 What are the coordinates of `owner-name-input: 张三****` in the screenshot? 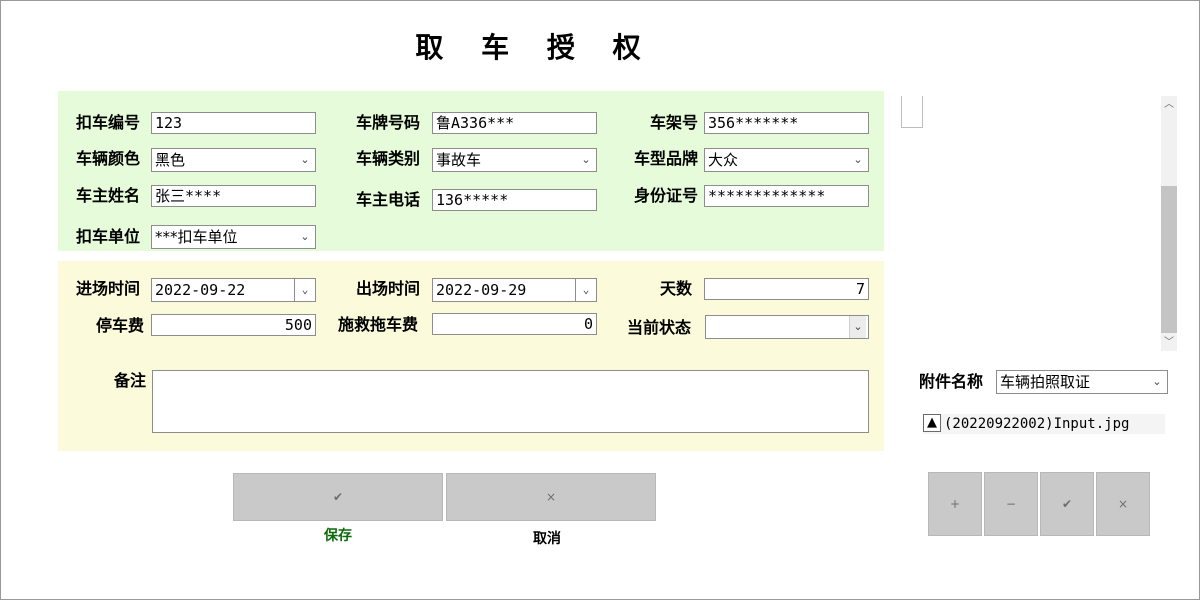 It's located at (233, 196).